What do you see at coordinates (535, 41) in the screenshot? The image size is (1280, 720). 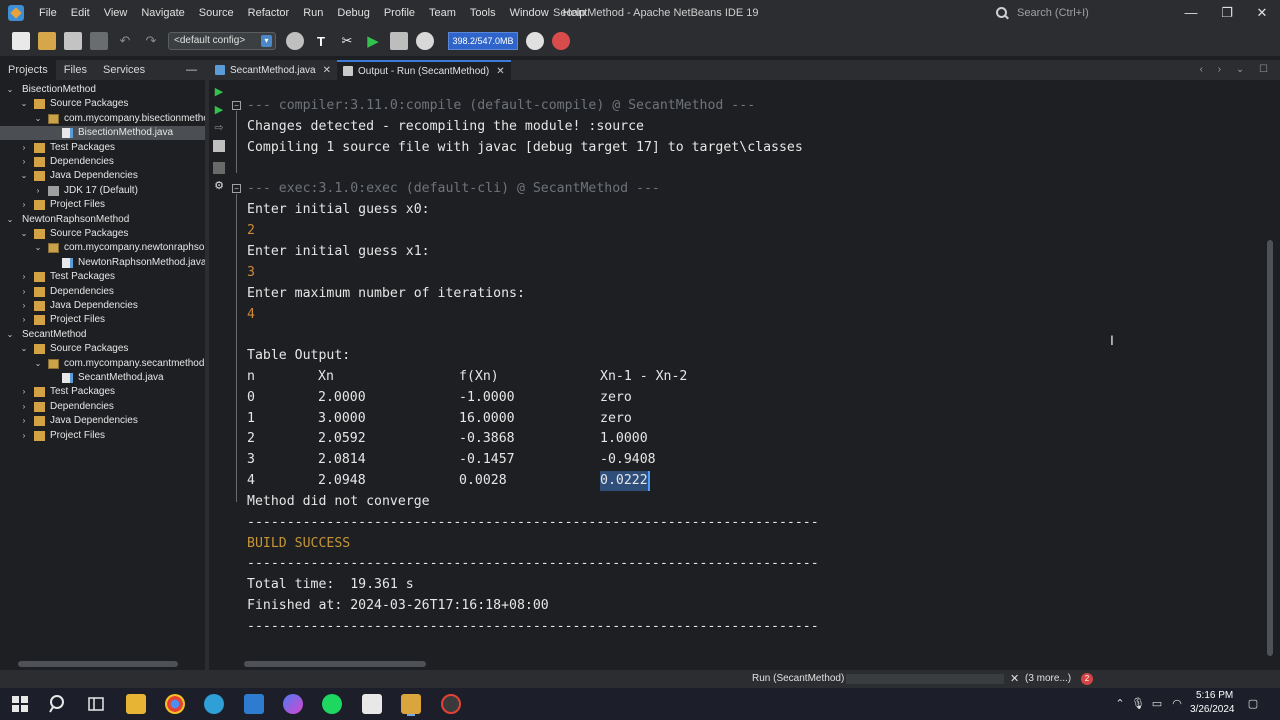 I see `gc-icon` at bounding box center [535, 41].